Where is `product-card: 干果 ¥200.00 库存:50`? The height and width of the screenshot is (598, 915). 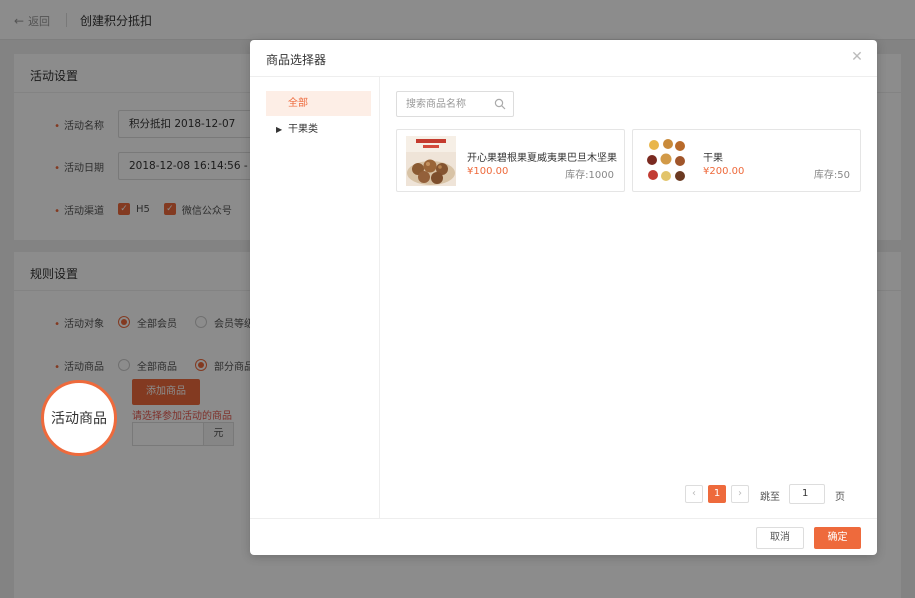
product-card: 干果 ¥200.00 库存:50 is located at coordinates (746, 160).